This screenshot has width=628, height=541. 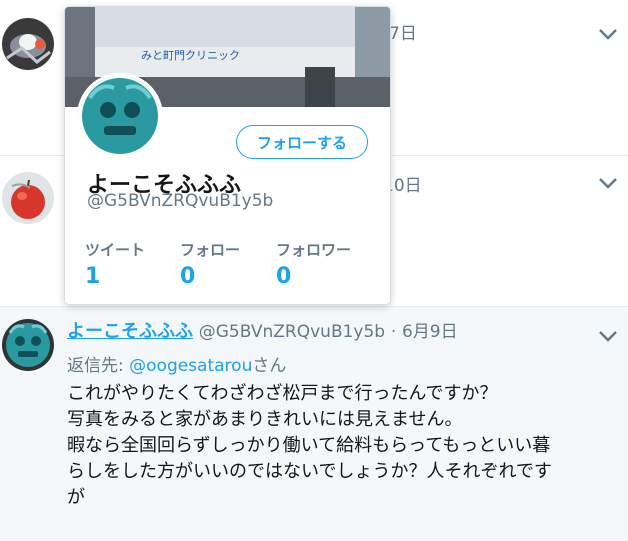 I want to click on tweet-text-line: 写真をみると家があまりきれいには見えません。, so click(x=265, y=419).